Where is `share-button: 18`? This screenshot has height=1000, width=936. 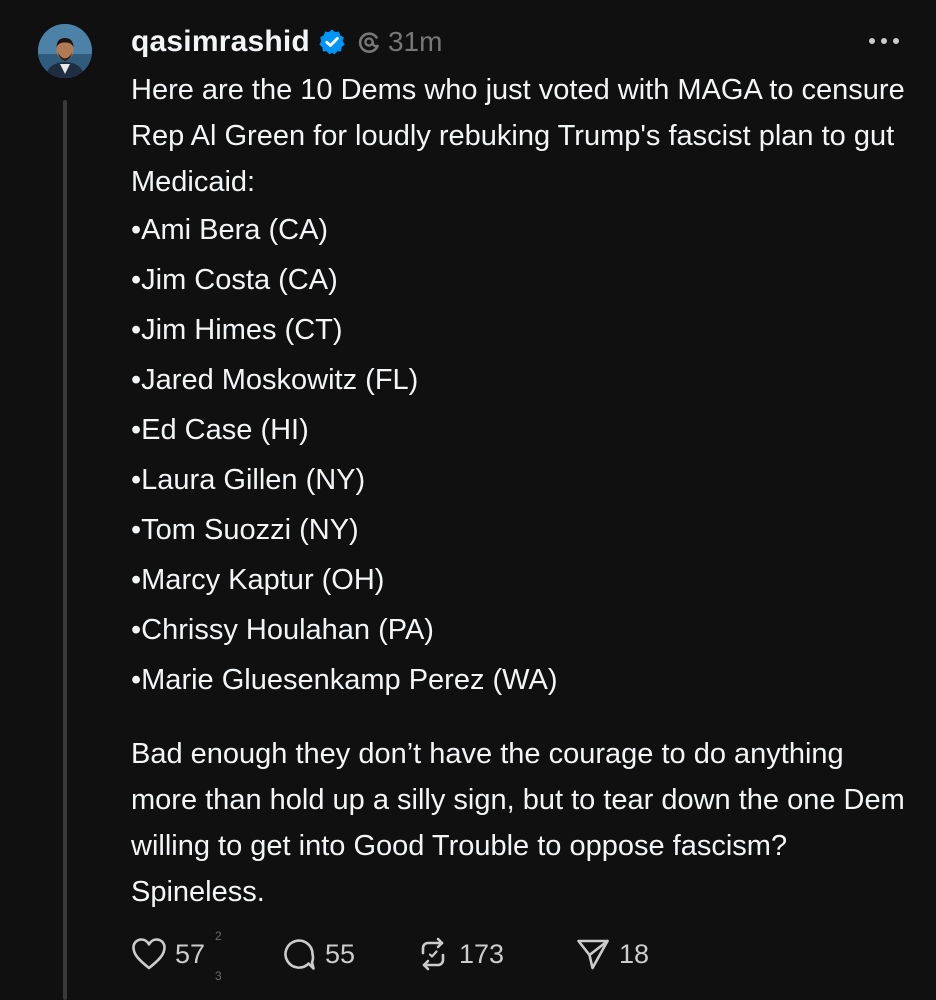
share-button: 18 is located at coordinates (625, 954).